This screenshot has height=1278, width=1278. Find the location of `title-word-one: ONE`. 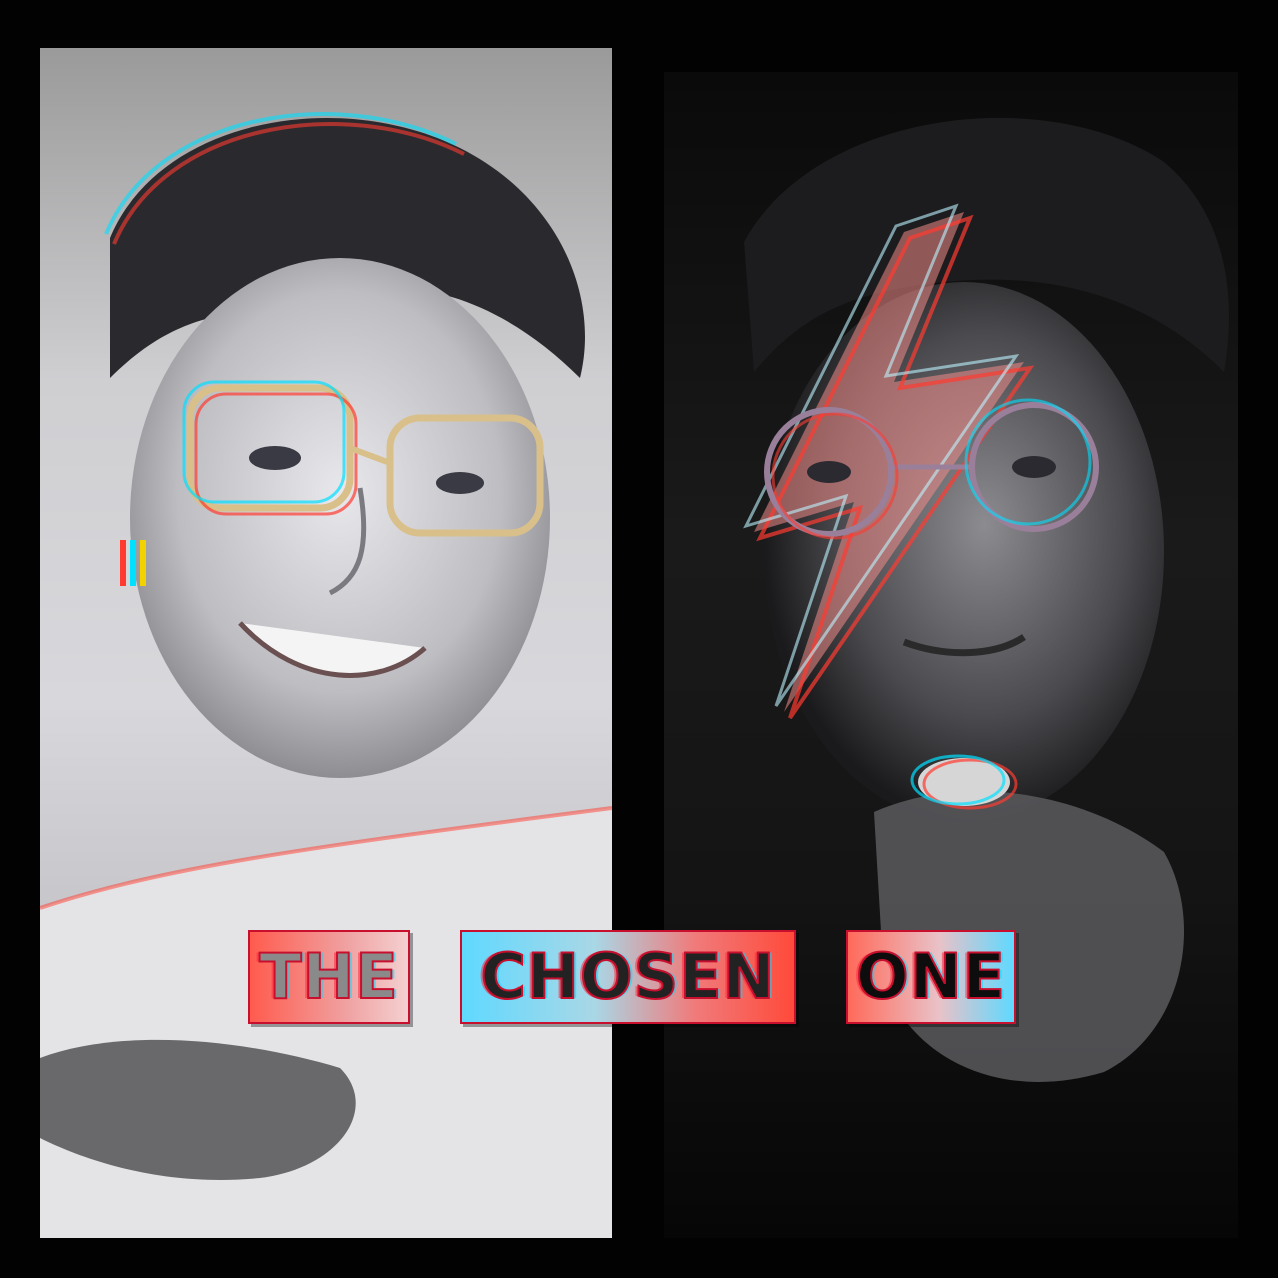

title-word-one: ONE is located at coordinates (930, 976).